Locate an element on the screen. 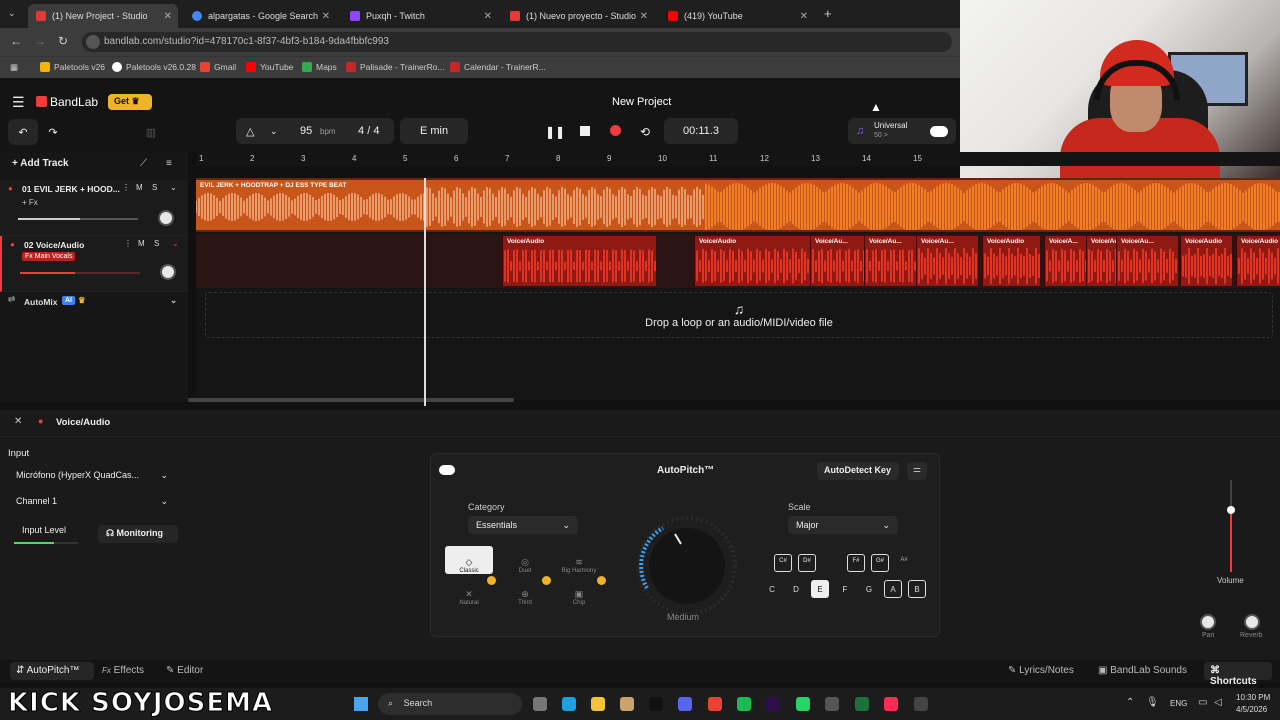 The image size is (1280, 720). key-d-sharp: D# is located at coordinates (807, 563).